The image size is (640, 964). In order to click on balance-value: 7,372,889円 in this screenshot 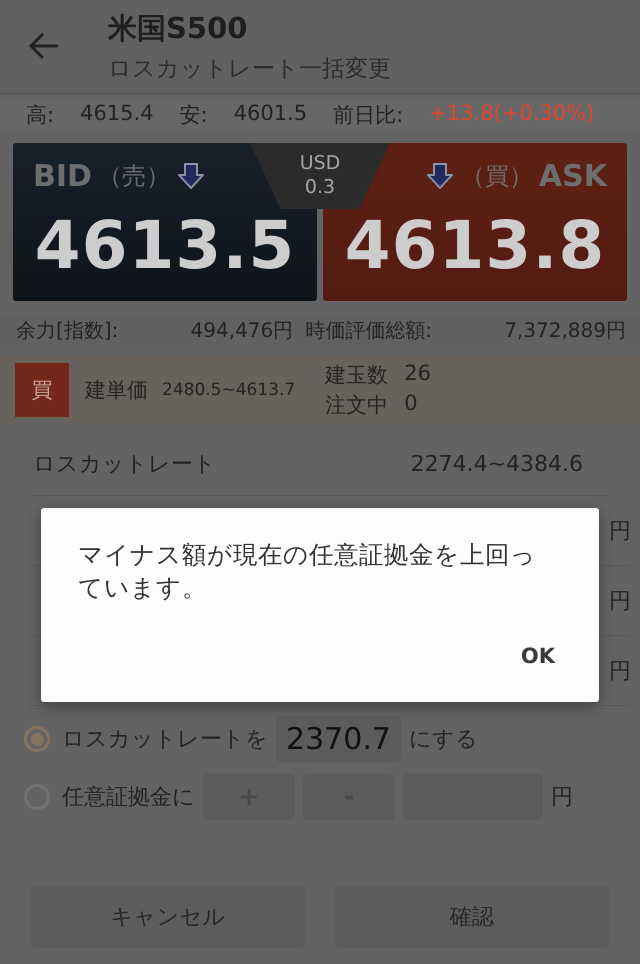, I will do `click(565, 330)`.